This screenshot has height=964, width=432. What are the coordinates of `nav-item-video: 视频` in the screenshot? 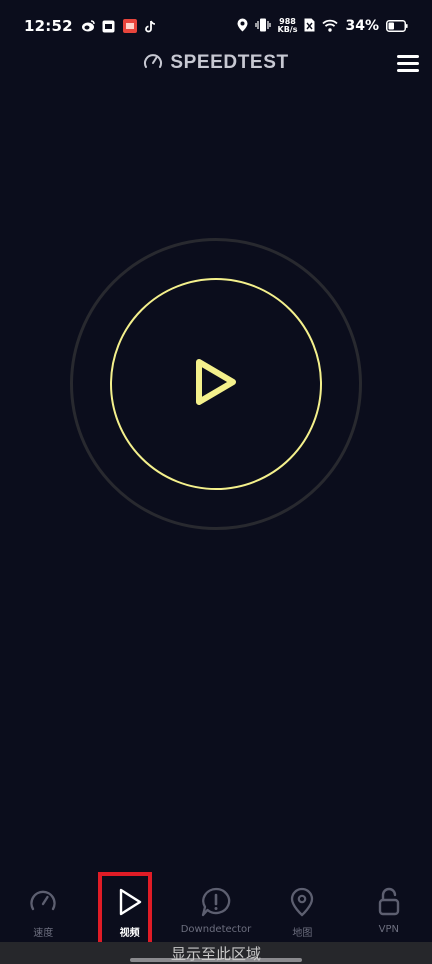 It's located at (129, 907).